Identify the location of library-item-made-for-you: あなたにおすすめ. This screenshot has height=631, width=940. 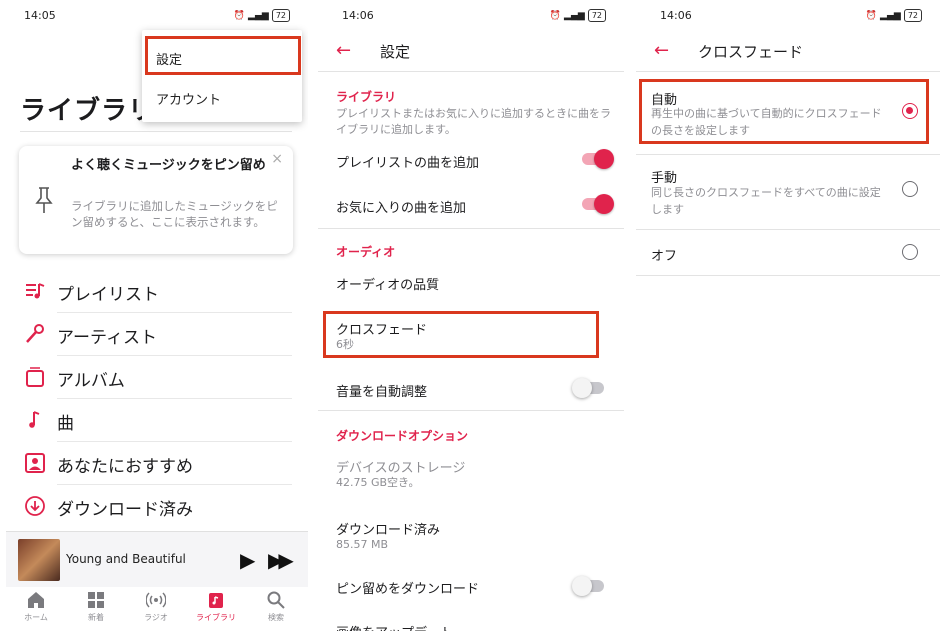
(158, 463).